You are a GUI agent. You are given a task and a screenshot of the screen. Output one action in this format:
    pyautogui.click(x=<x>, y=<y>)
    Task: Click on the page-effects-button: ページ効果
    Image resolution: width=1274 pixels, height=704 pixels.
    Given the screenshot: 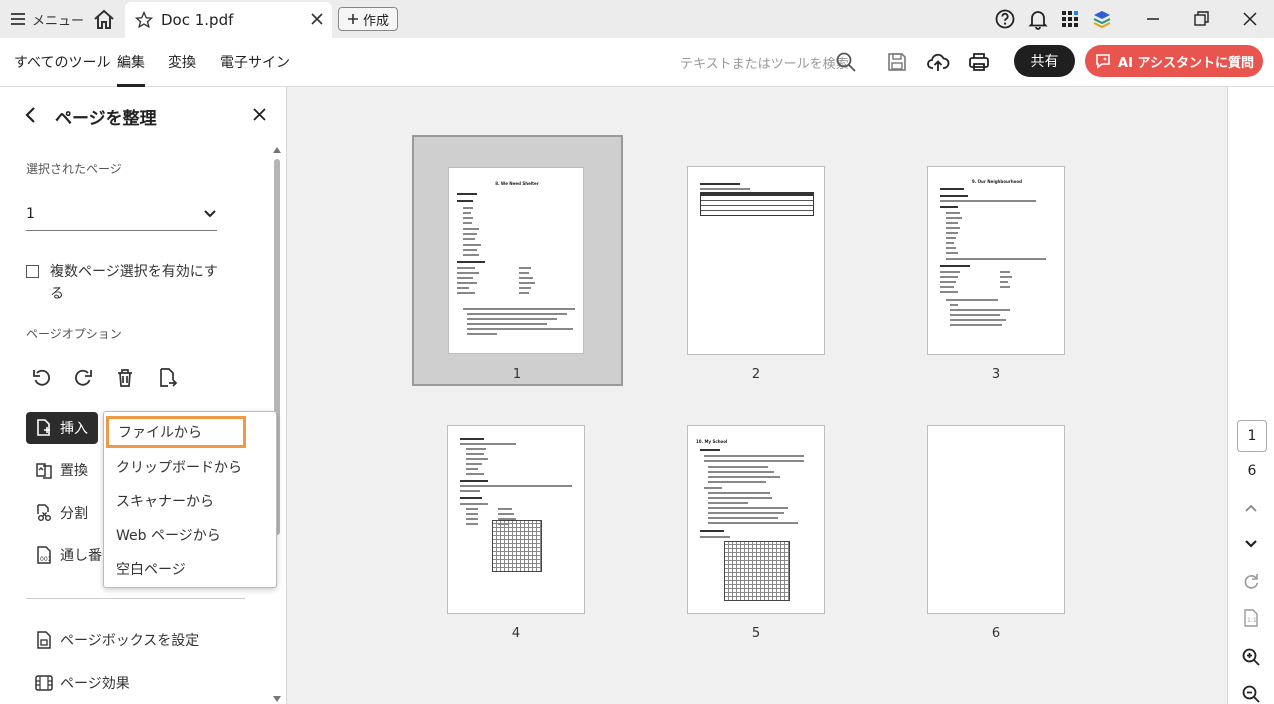 What is the action you would take?
    pyautogui.click(x=82, y=683)
    